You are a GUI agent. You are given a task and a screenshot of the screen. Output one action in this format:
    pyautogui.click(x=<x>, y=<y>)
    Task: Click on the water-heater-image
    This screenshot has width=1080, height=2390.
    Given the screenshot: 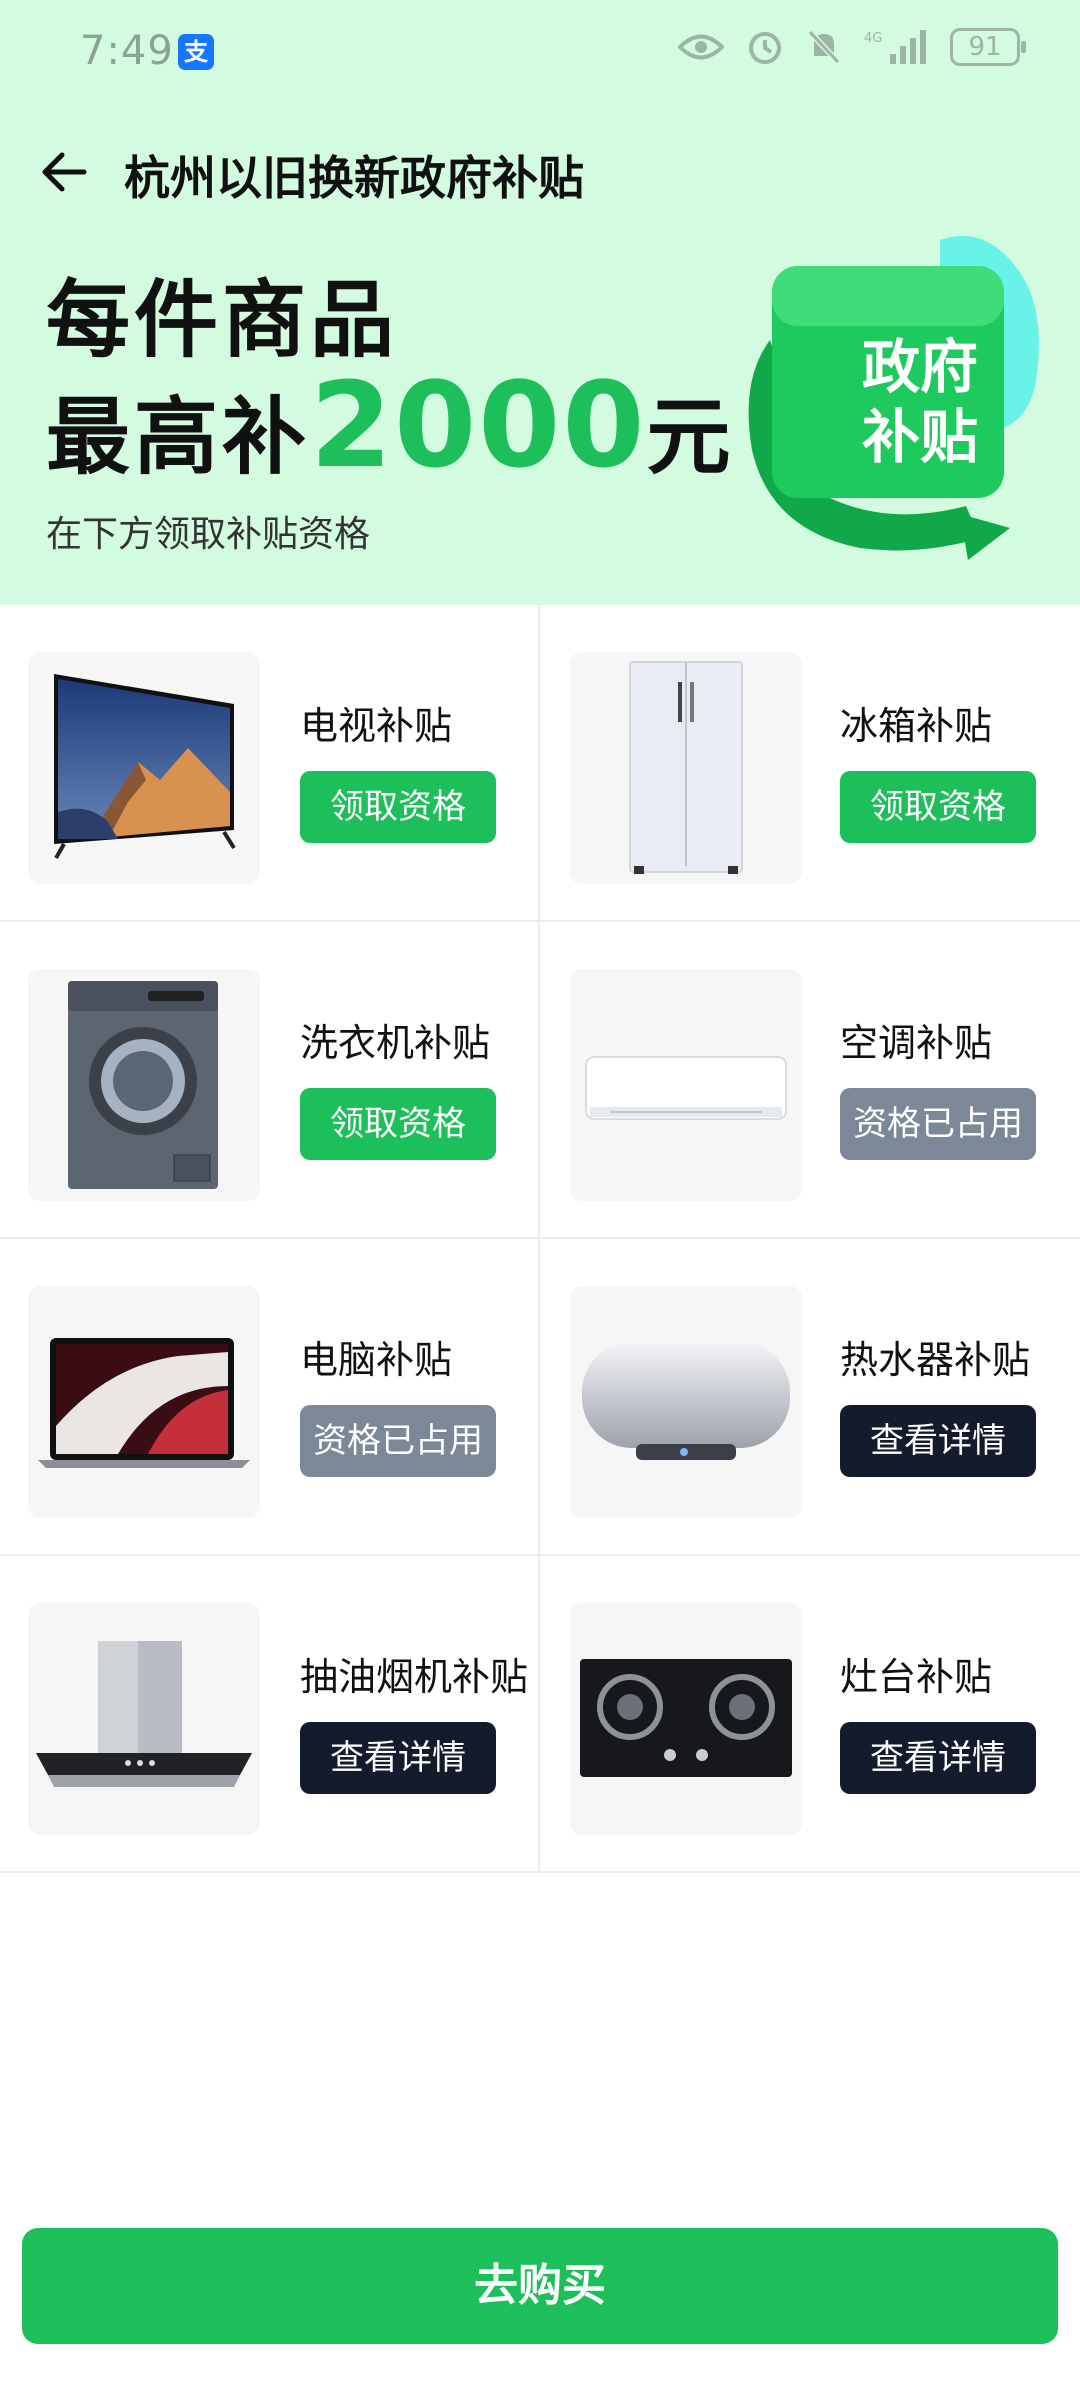 What is the action you would take?
    pyautogui.click(x=686, y=1402)
    